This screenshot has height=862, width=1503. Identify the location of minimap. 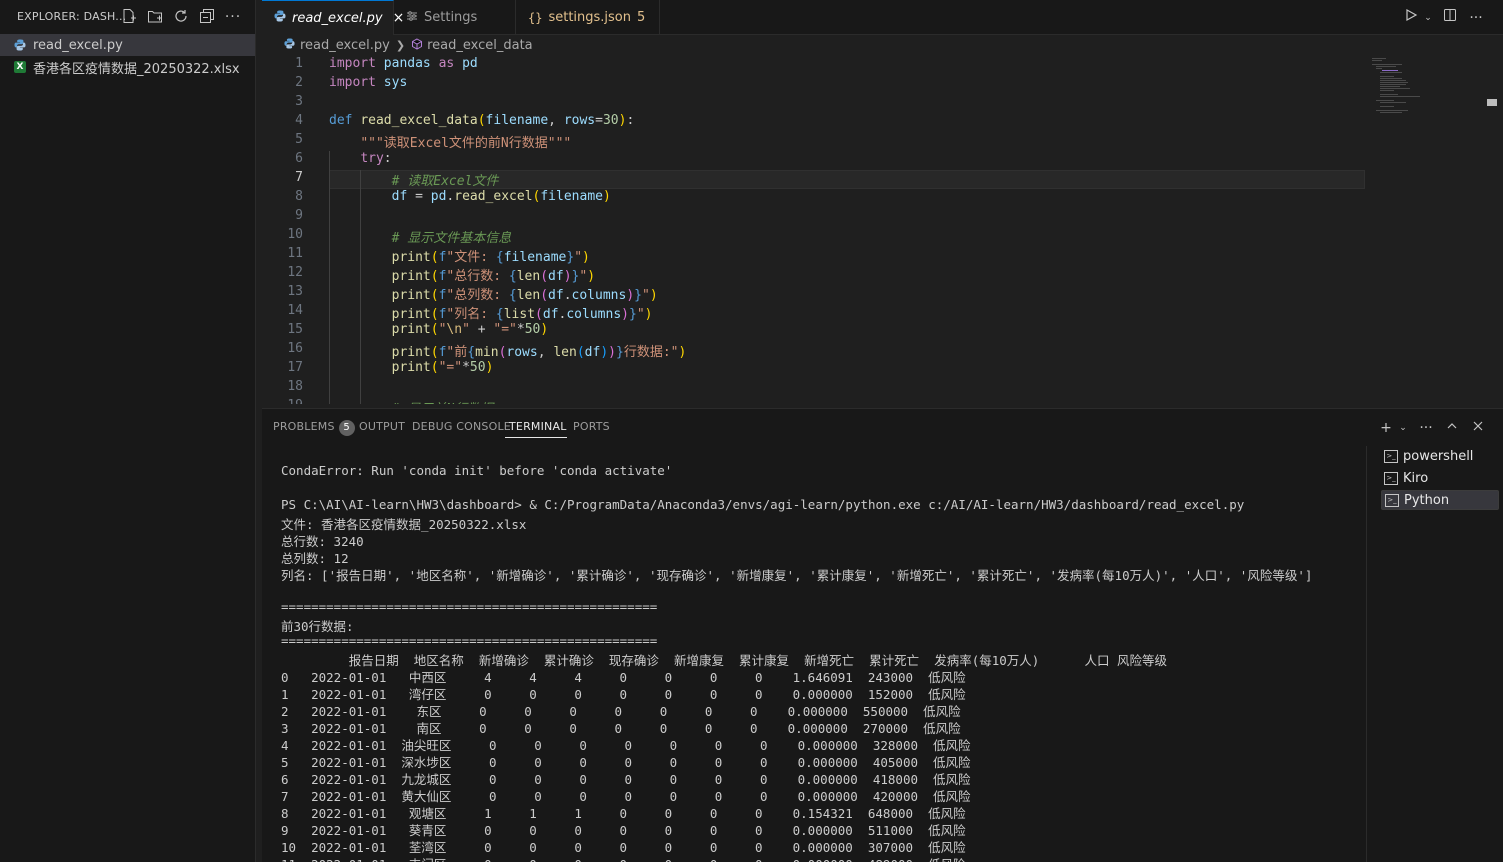
(1402, 91).